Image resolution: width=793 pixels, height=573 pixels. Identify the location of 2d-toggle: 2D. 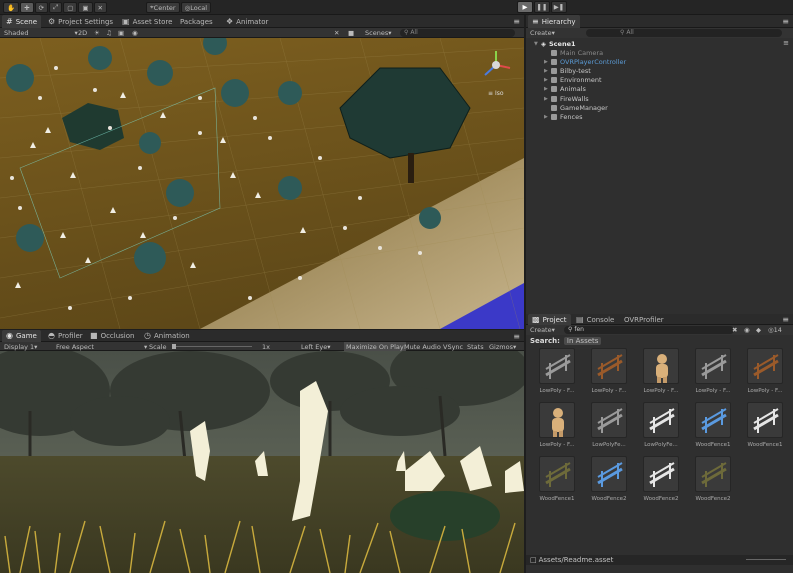
(82, 33).